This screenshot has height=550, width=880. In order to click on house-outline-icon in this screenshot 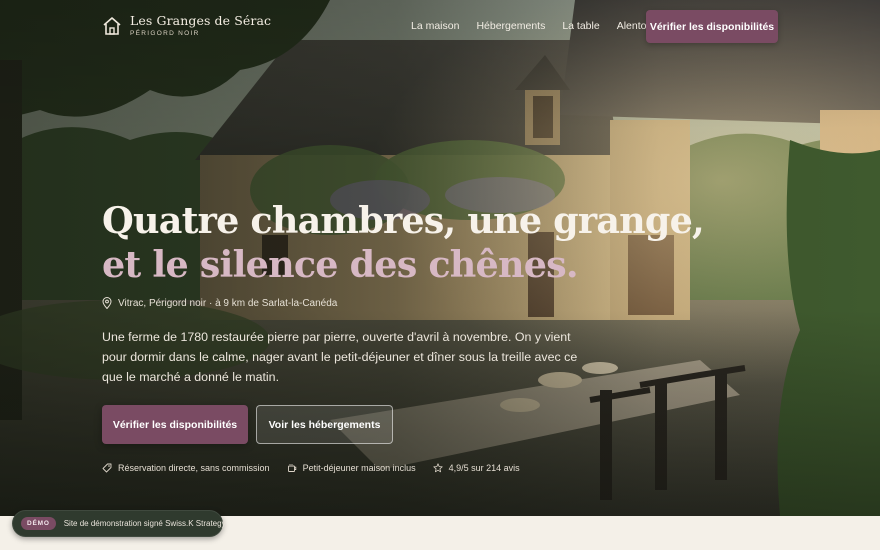, I will do `click(112, 26)`.